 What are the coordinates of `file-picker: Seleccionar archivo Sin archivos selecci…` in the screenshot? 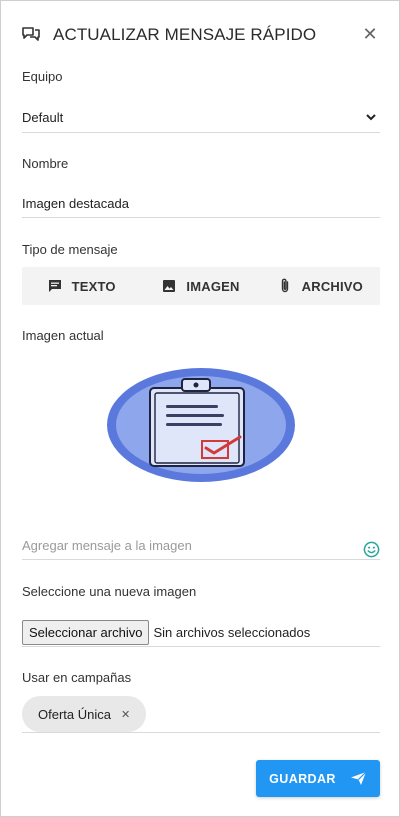 It's located at (201, 632).